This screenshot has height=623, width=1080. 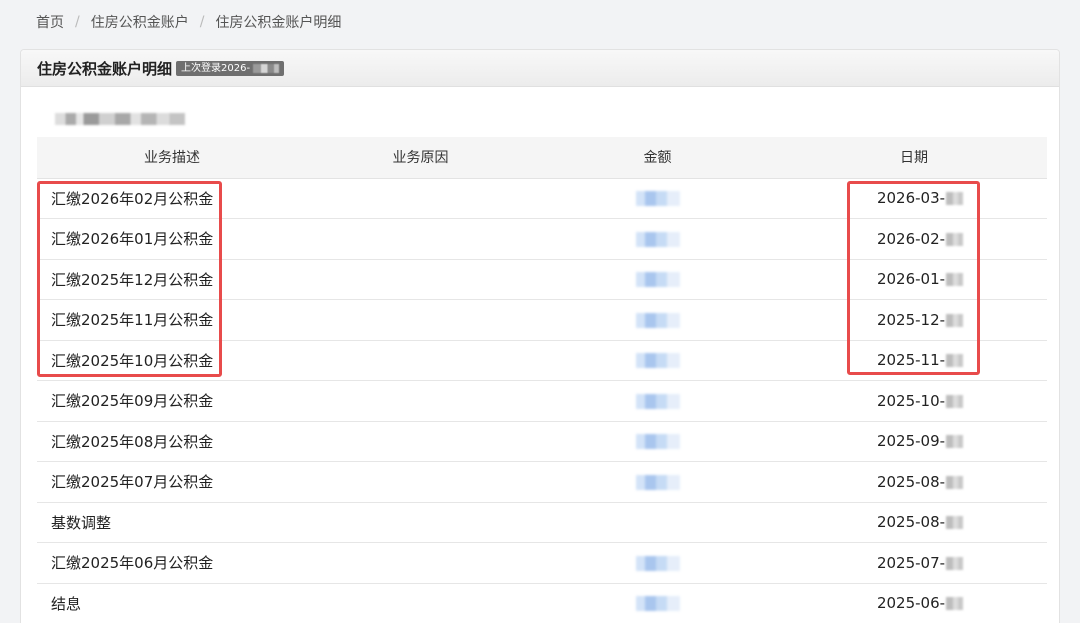 I want to click on table-row: 汇缴2025年11月公积金 2025-12-, so click(x=542, y=320).